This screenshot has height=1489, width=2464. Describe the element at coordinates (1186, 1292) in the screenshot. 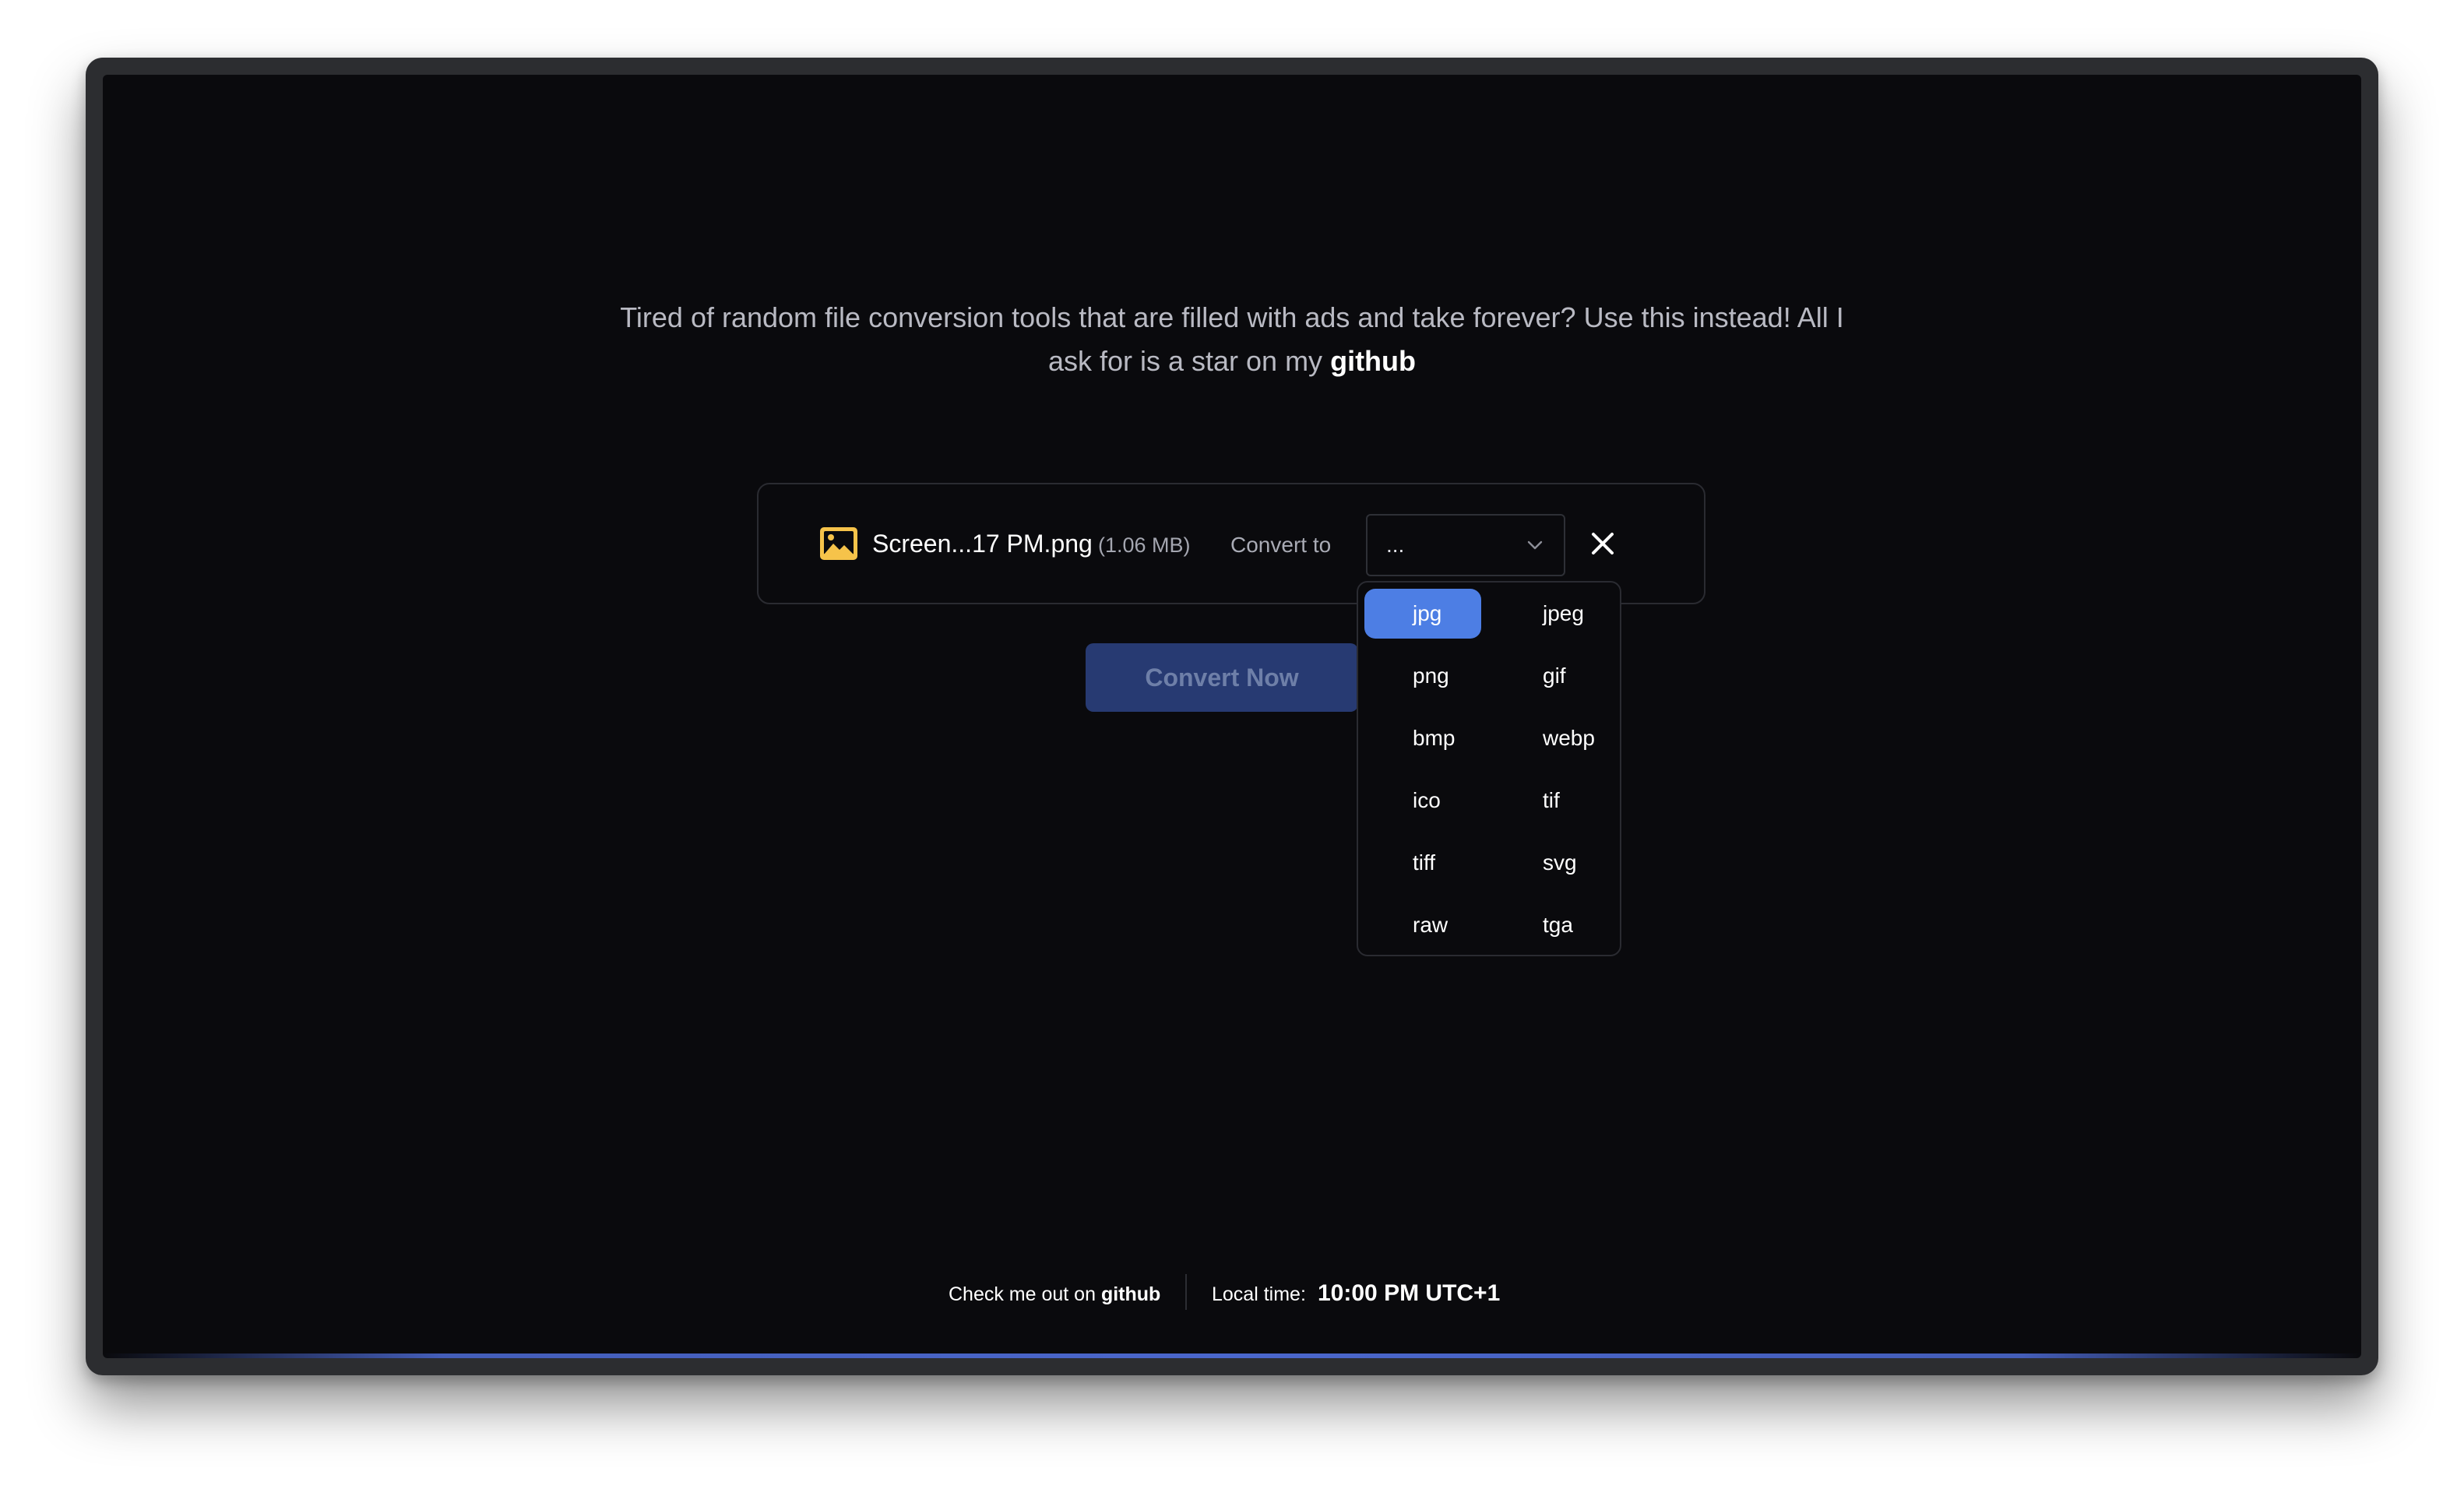

I see `footer-divider` at that location.